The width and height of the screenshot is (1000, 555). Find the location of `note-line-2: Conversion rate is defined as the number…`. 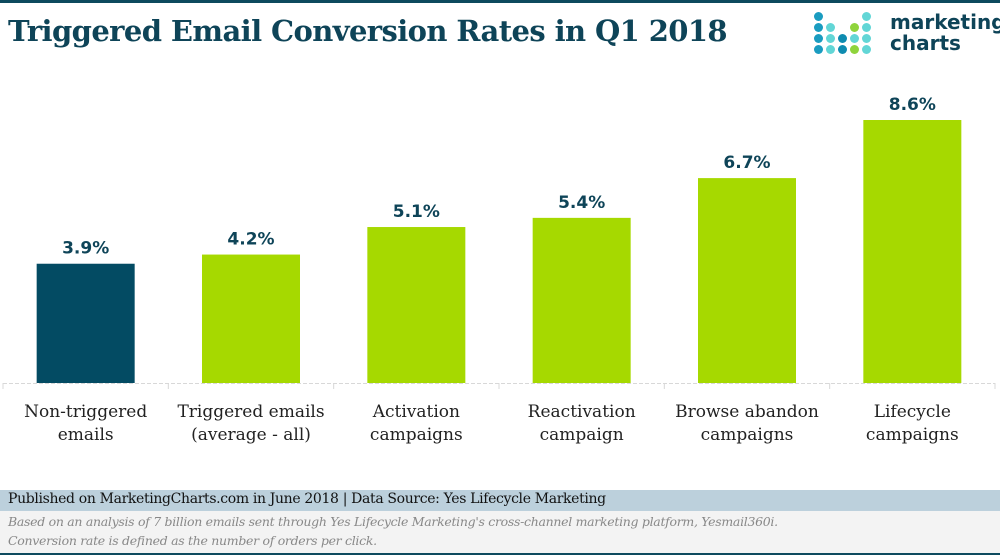

note-line-2: Conversion rate is defined as the number… is located at coordinates (192, 540).